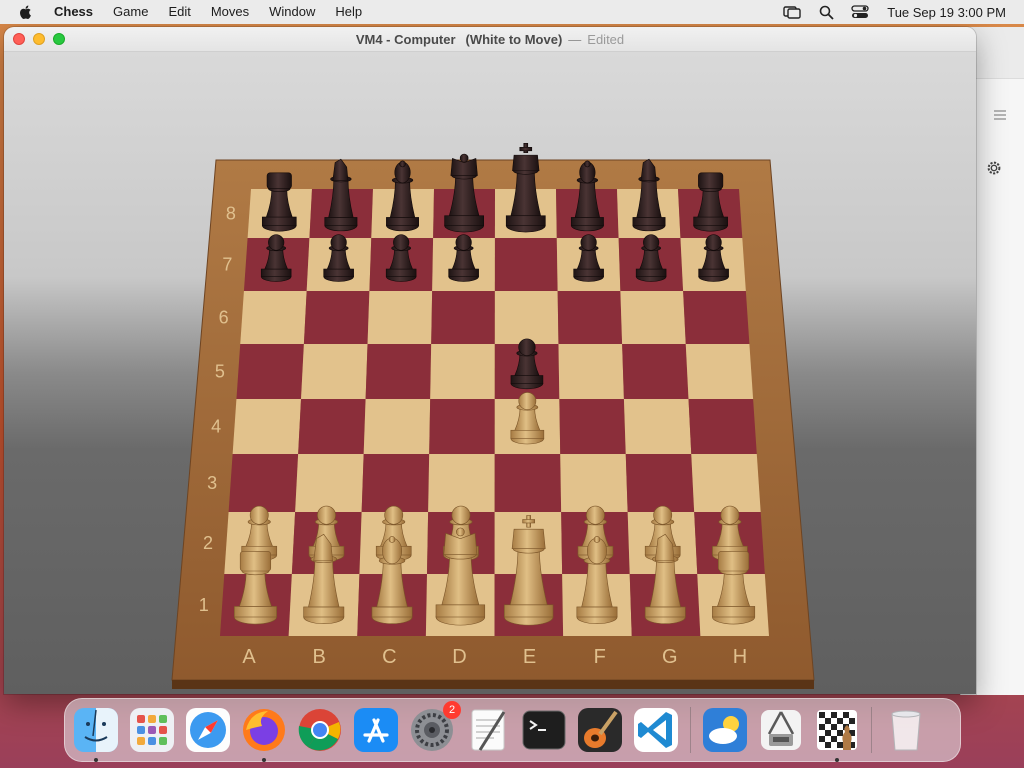 The image size is (1024, 768). I want to click on window-titlebar: VM4 - Computer (White to Move) — Edited, so click(490, 39).